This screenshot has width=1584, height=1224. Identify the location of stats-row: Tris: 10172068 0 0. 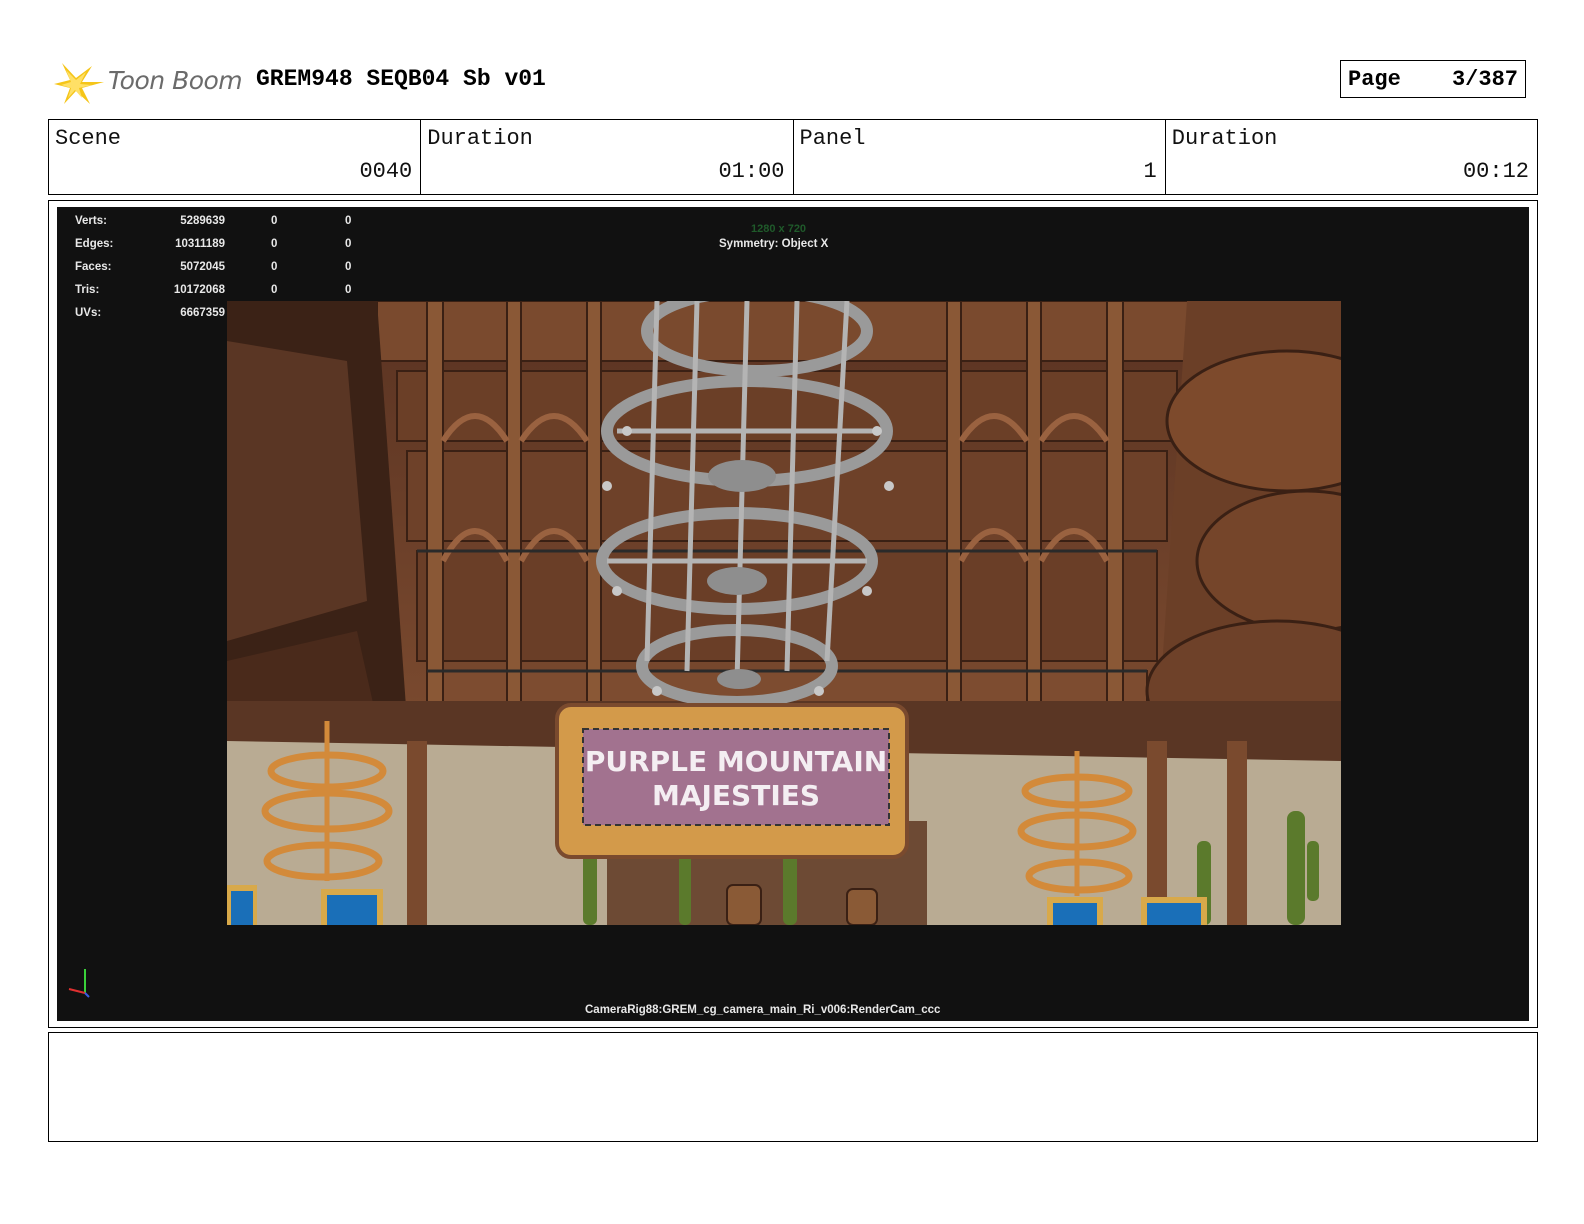
(225, 292).